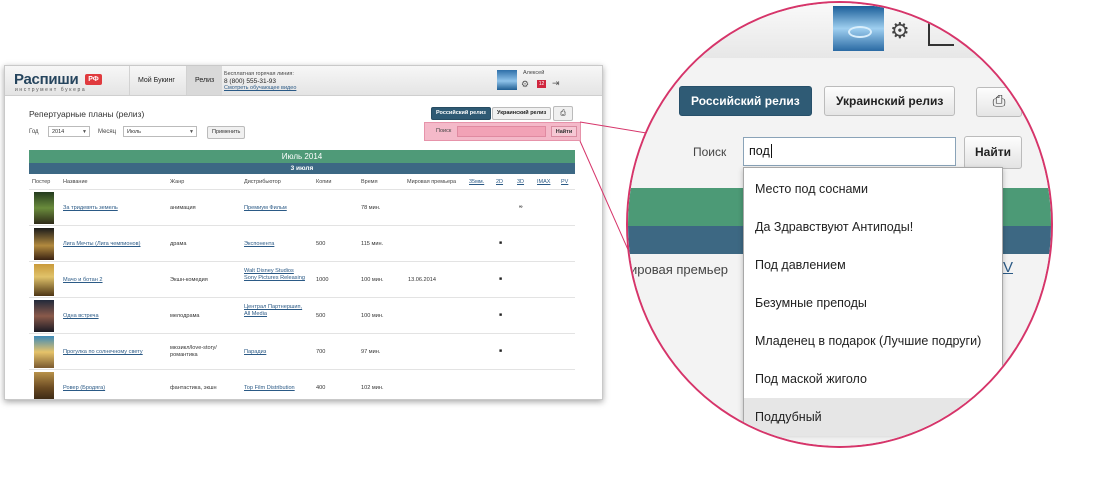  What do you see at coordinates (873, 189) in the screenshot?
I see `suggestion-item: Место под соснами` at bounding box center [873, 189].